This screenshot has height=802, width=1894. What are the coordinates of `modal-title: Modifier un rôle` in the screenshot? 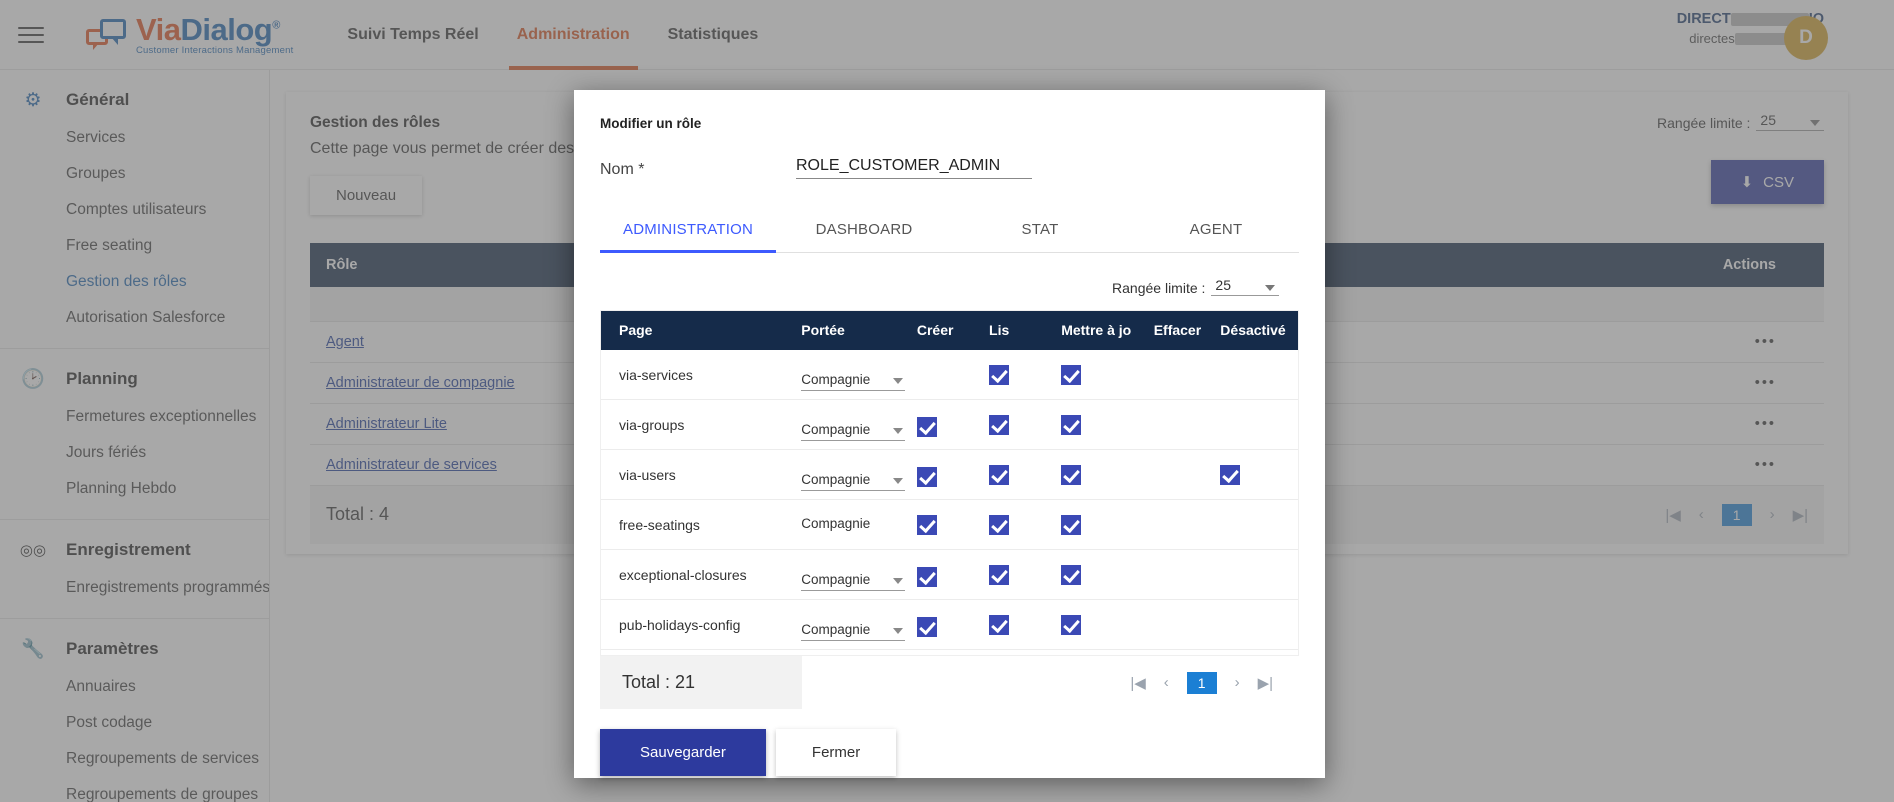 It's located at (651, 123).